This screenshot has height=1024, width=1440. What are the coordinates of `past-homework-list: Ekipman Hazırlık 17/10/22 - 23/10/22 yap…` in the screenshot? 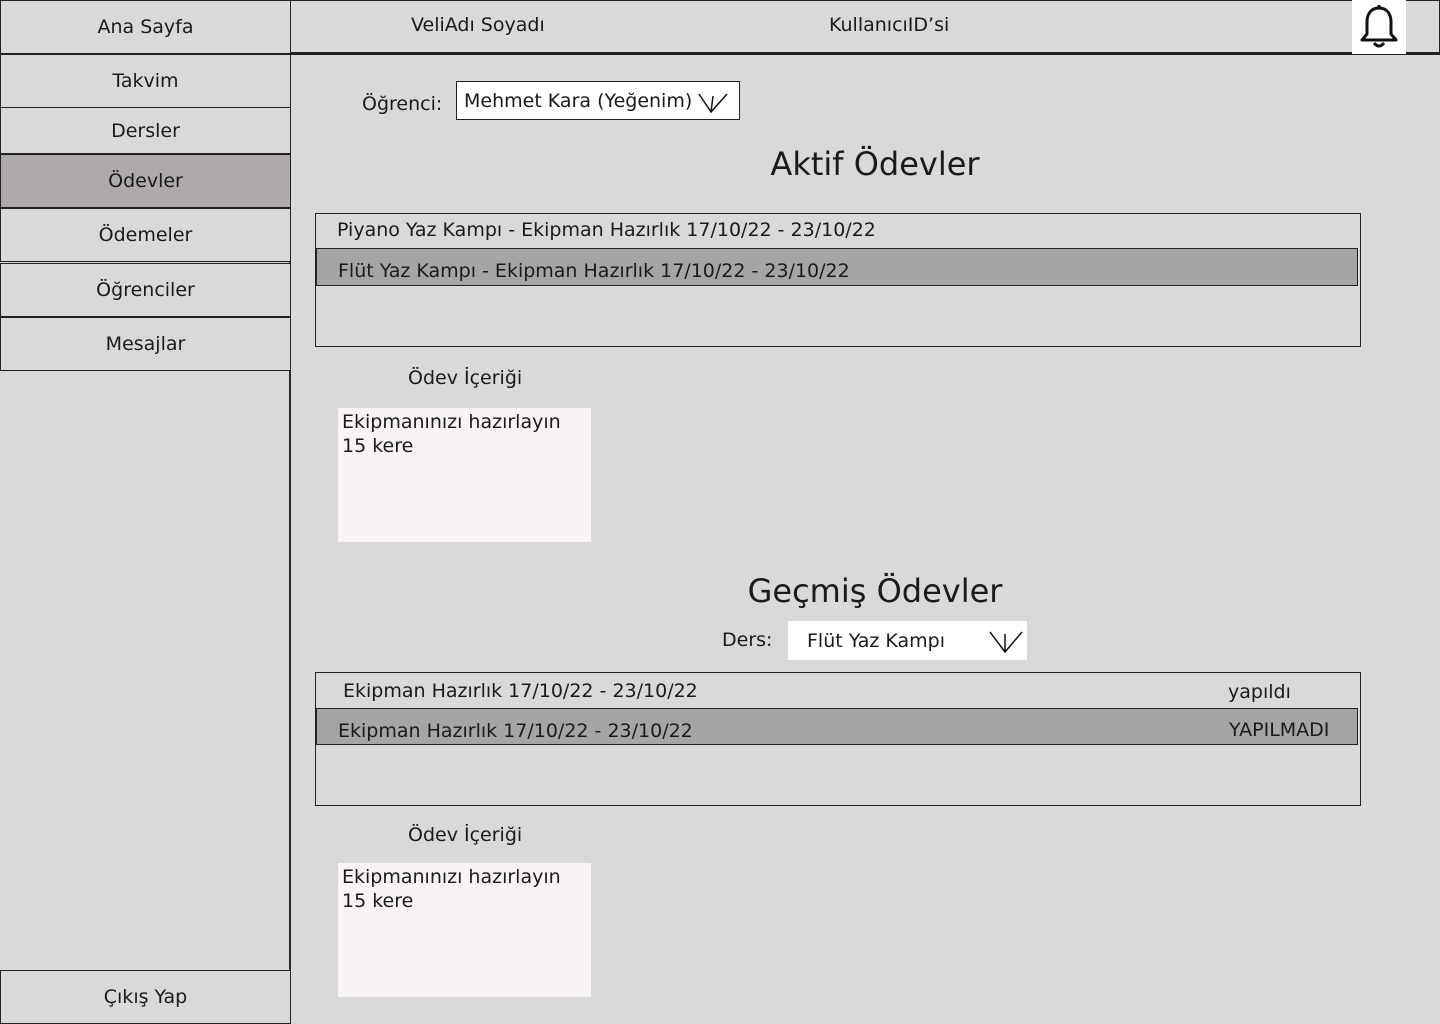 It's located at (838, 739).